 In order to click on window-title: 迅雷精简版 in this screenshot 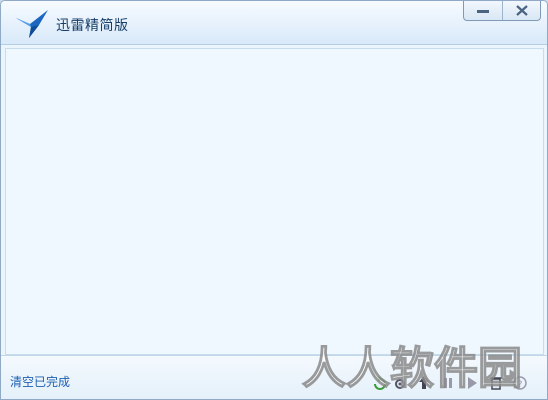, I will do `click(92, 26)`.